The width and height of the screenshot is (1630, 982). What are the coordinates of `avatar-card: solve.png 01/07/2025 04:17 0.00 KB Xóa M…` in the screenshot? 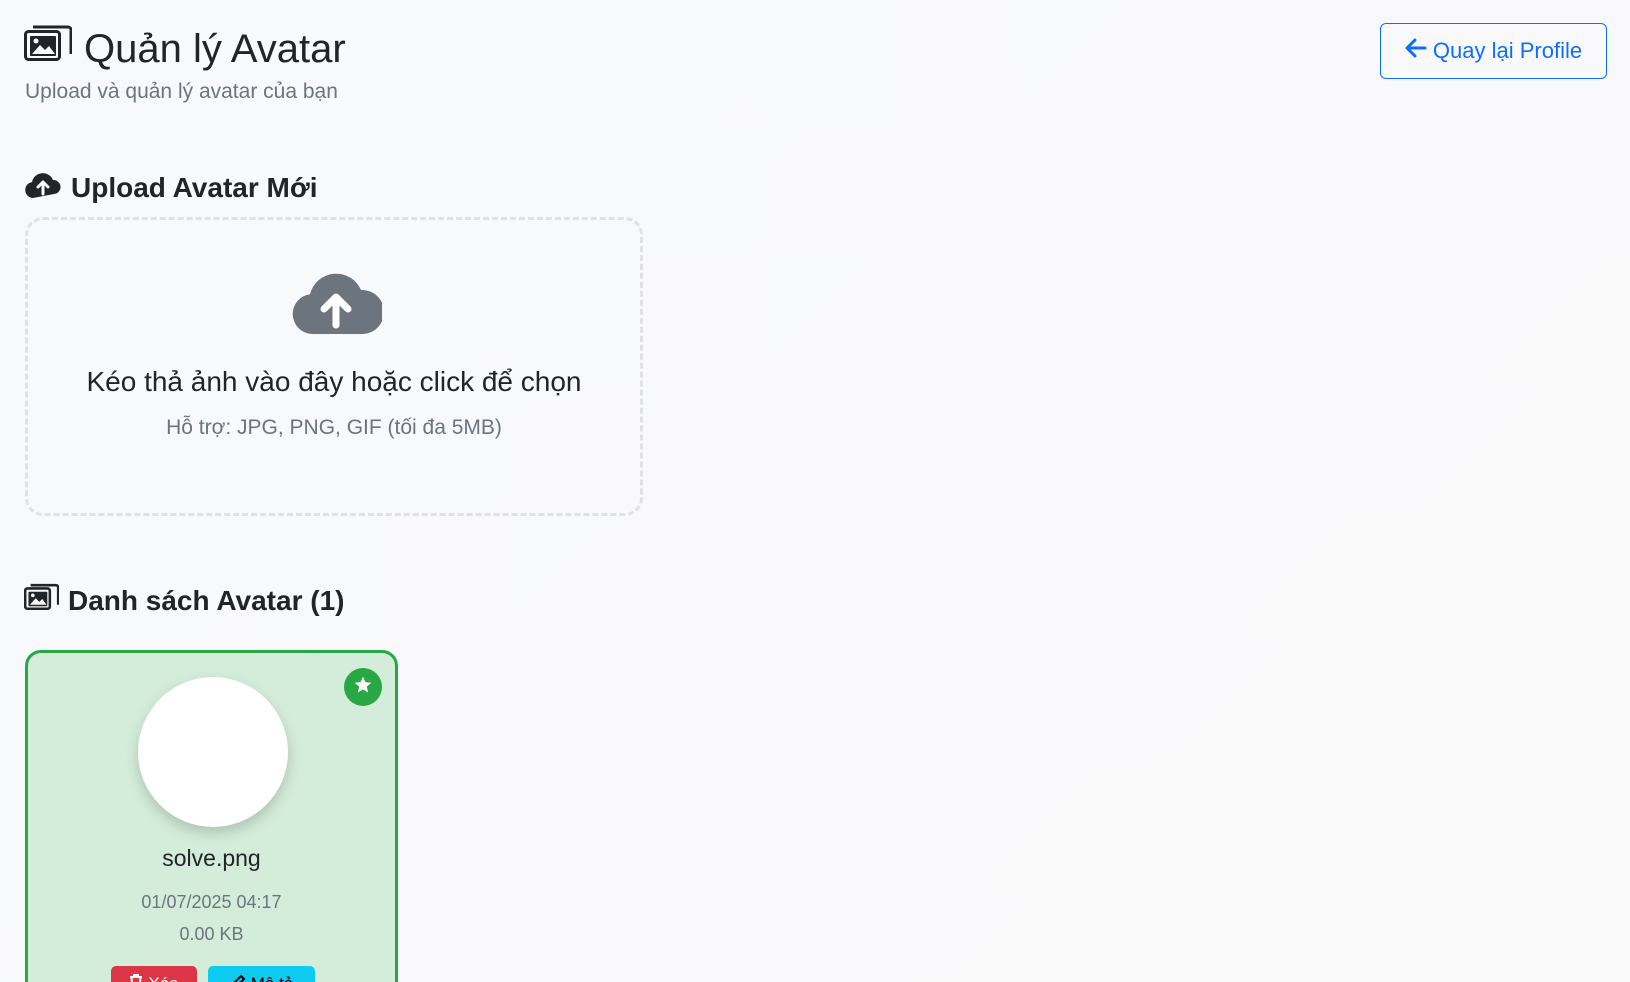 It's located at (211, 816).